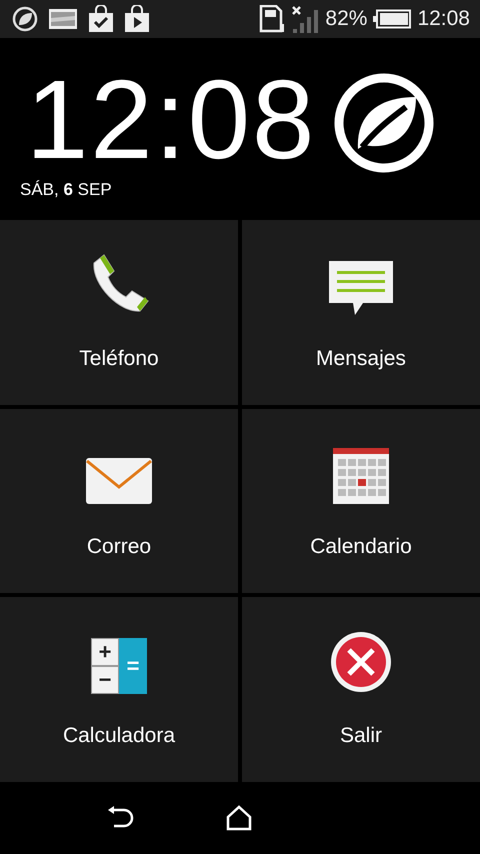 The image size is (480, 854). What do you see at coordinates (384, 123) in the screenshot?
I see `leaf-logo-icon` at bounding box center [384, 123].